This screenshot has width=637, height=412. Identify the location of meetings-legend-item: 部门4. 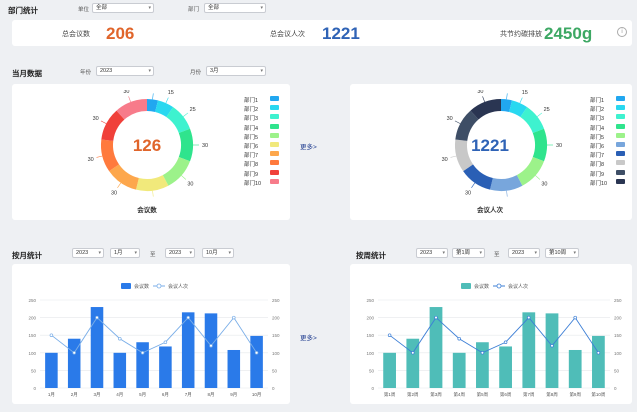
(261, 127).